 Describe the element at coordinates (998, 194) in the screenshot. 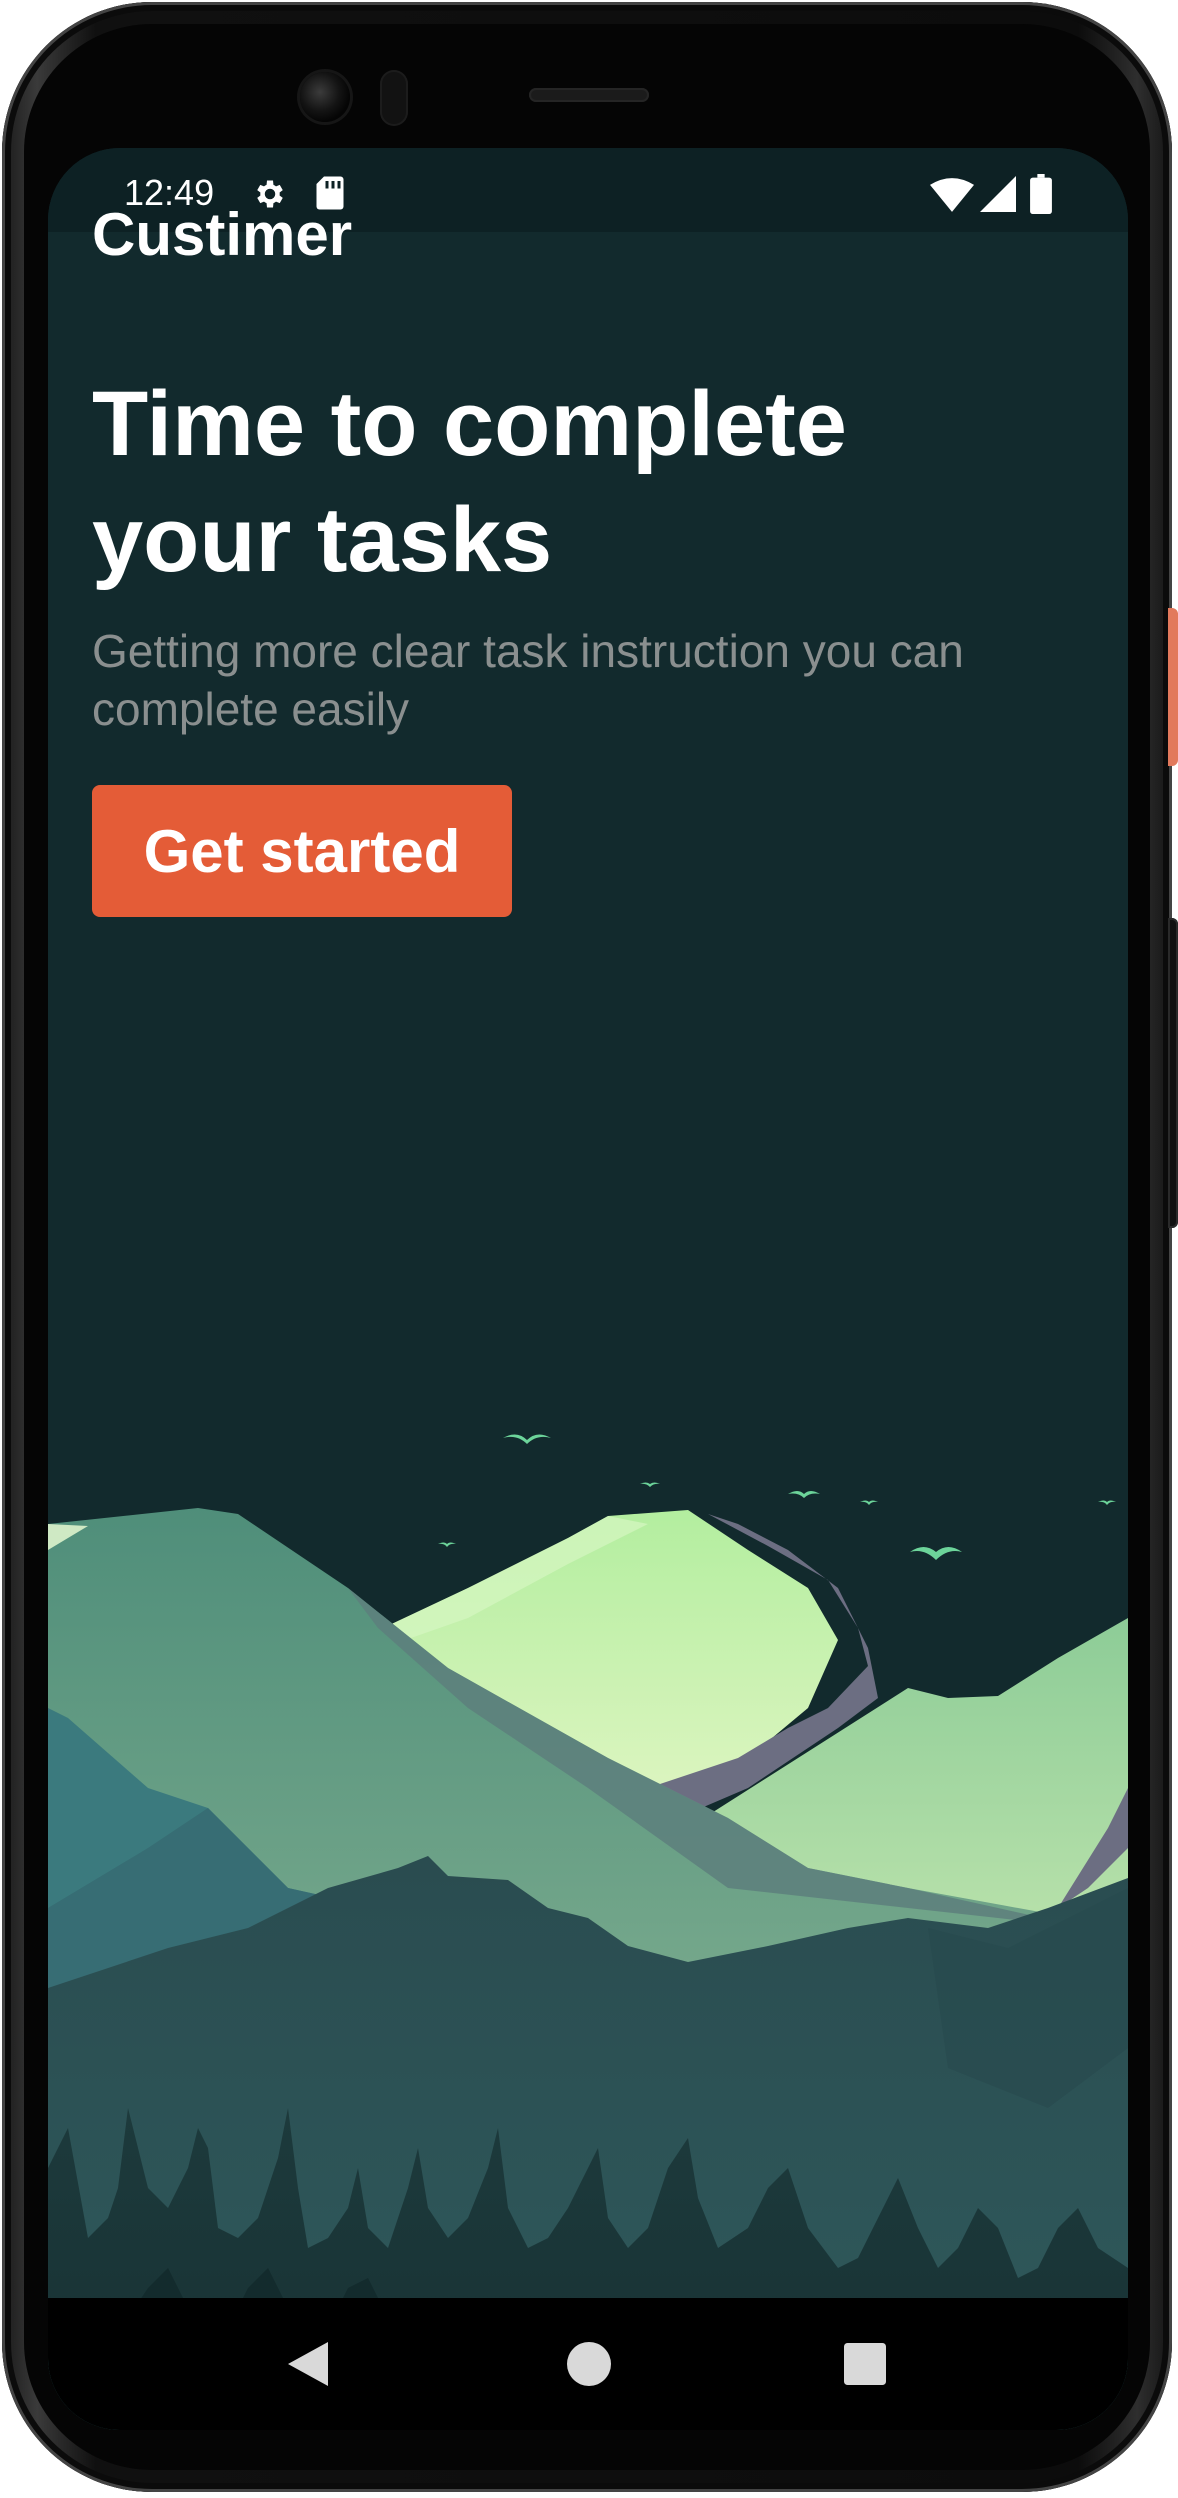

I see `signal-icon` at that location.